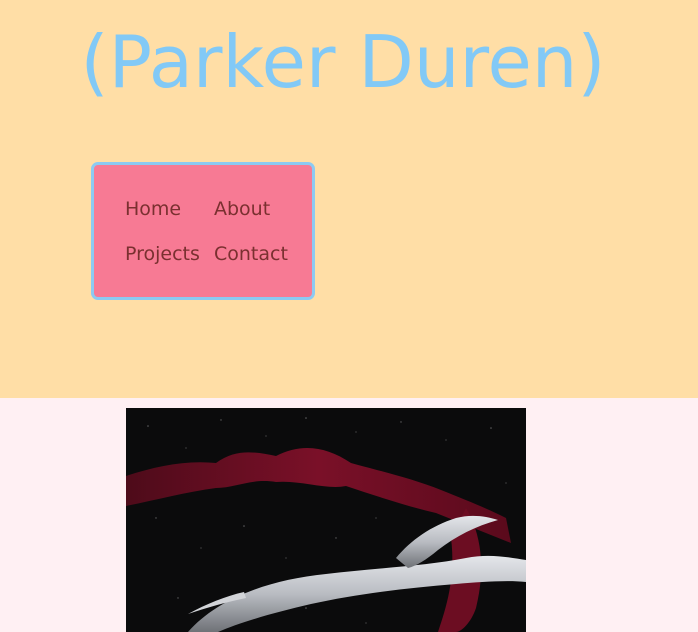 The width and height of the screenshot is (698, 632). What do you see at coordinates (162, 254) in the screenshot?
I see `nav-link-projects: Projects` at bounding box center [162, 254].